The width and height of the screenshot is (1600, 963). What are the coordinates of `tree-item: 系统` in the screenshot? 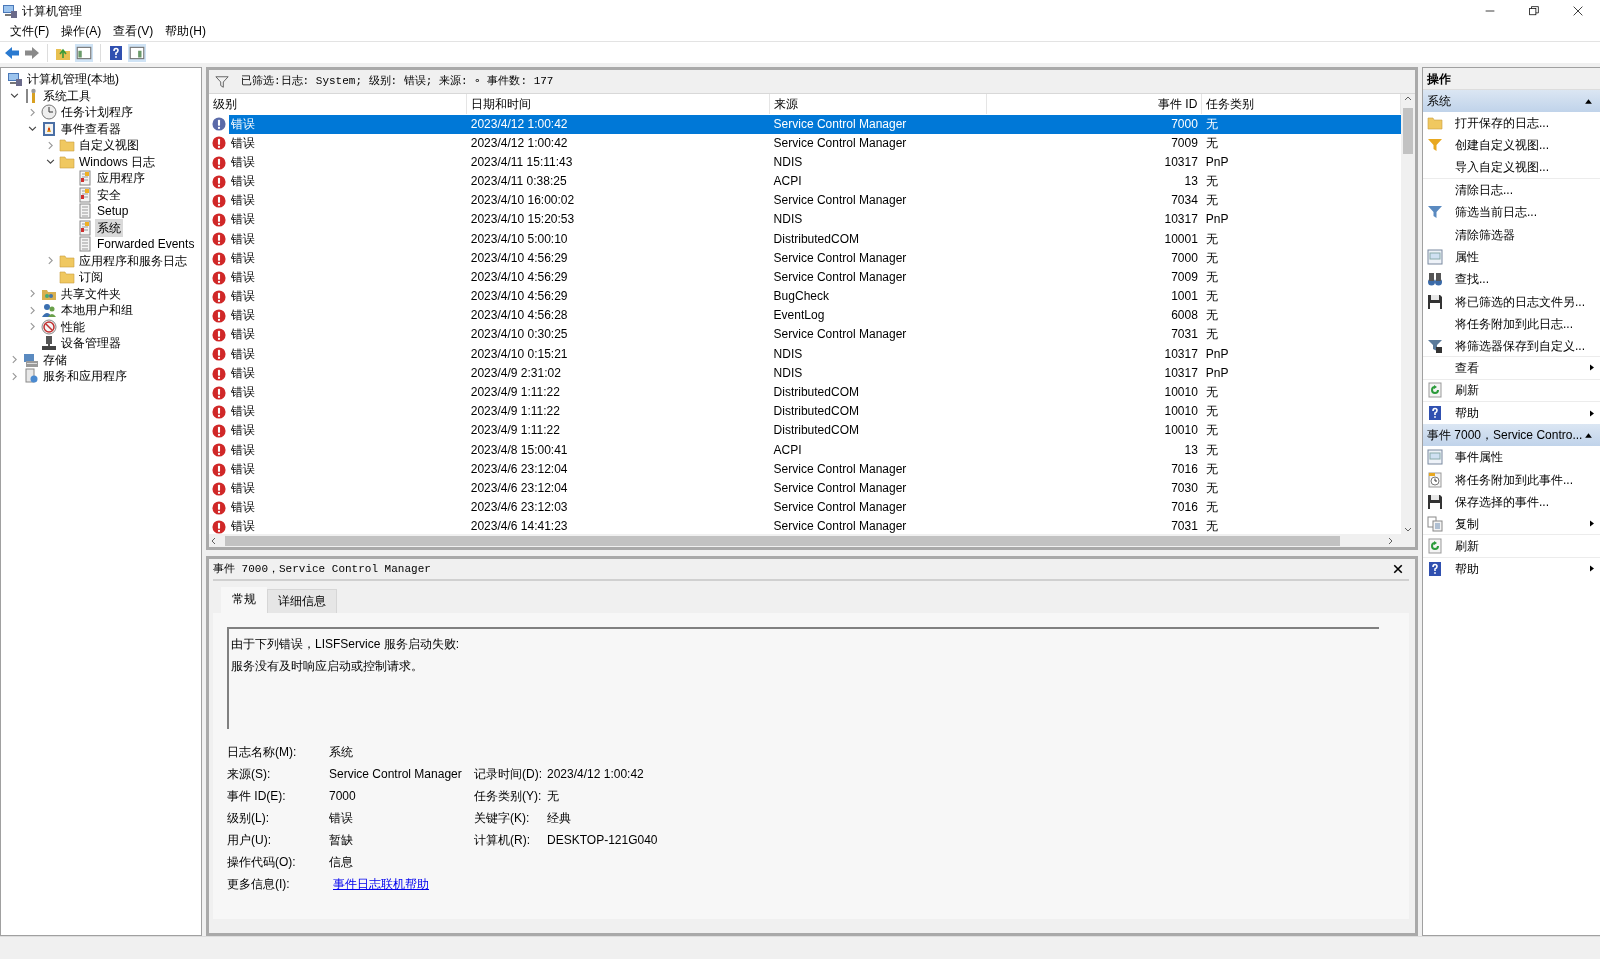 It's located at (109, 227).